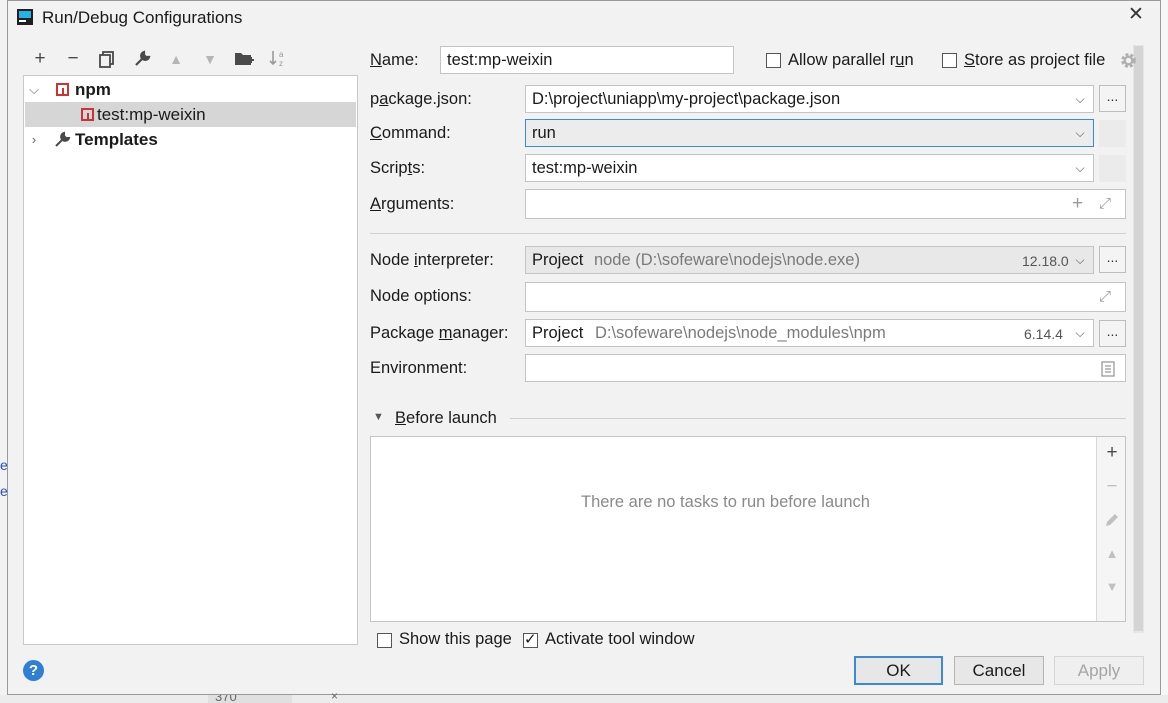 The image size is (1168, 703). Describe the element at coordinates (585, 168) in the screenshot. I see `scripts-value: test:mp-weixin` at that location.